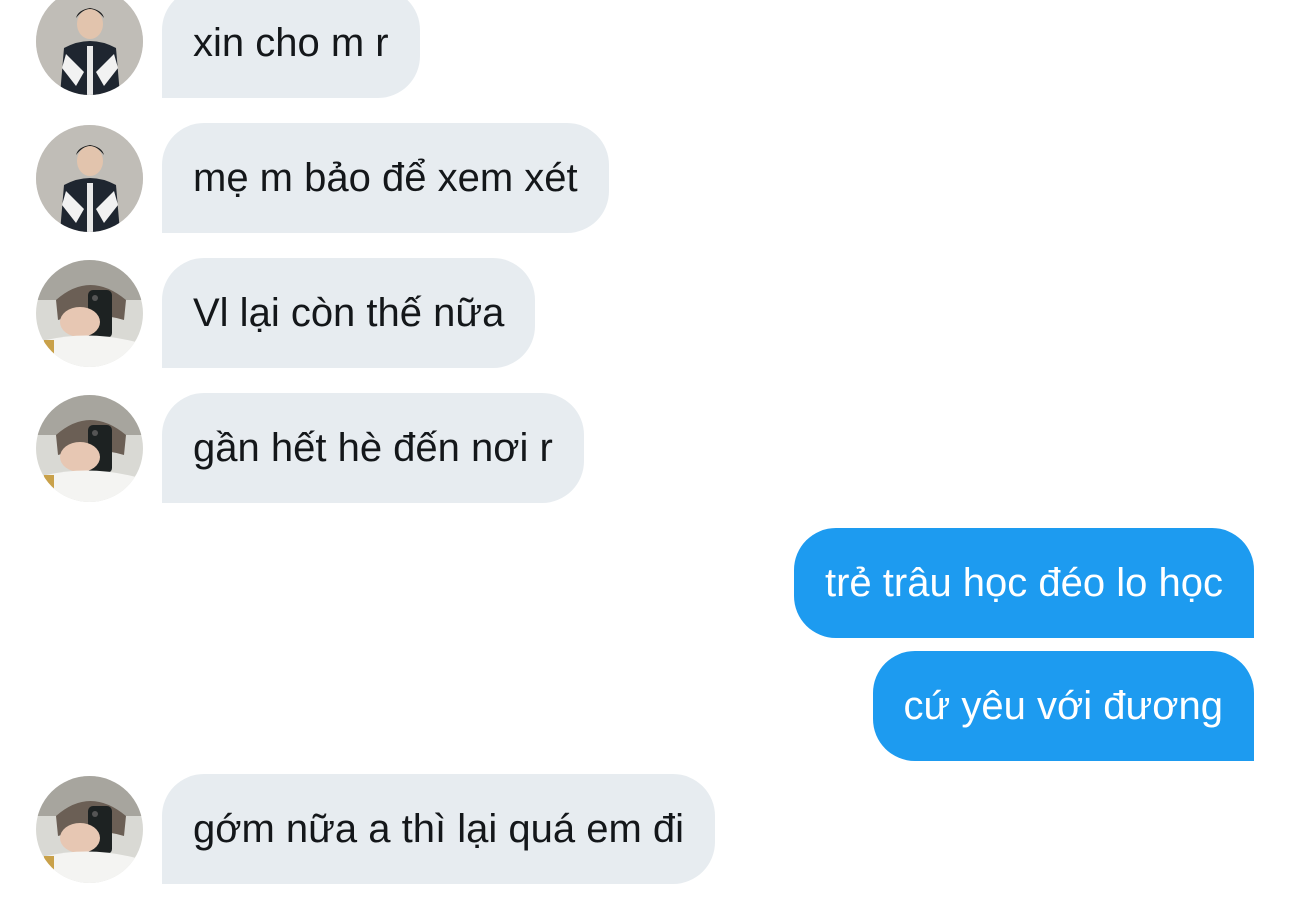  What do you see at coordinates (645, 49) in the screenshot?
I see `message-row: xin cho m r` at bounding box center [645, 49].